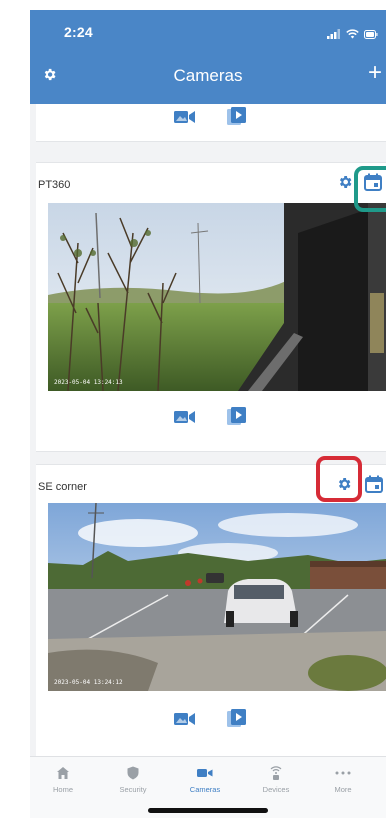 The image size is (386, 818). Describe the element at coordinates (343, 789) in the screenshot. I see `tab-label: More` at that location.